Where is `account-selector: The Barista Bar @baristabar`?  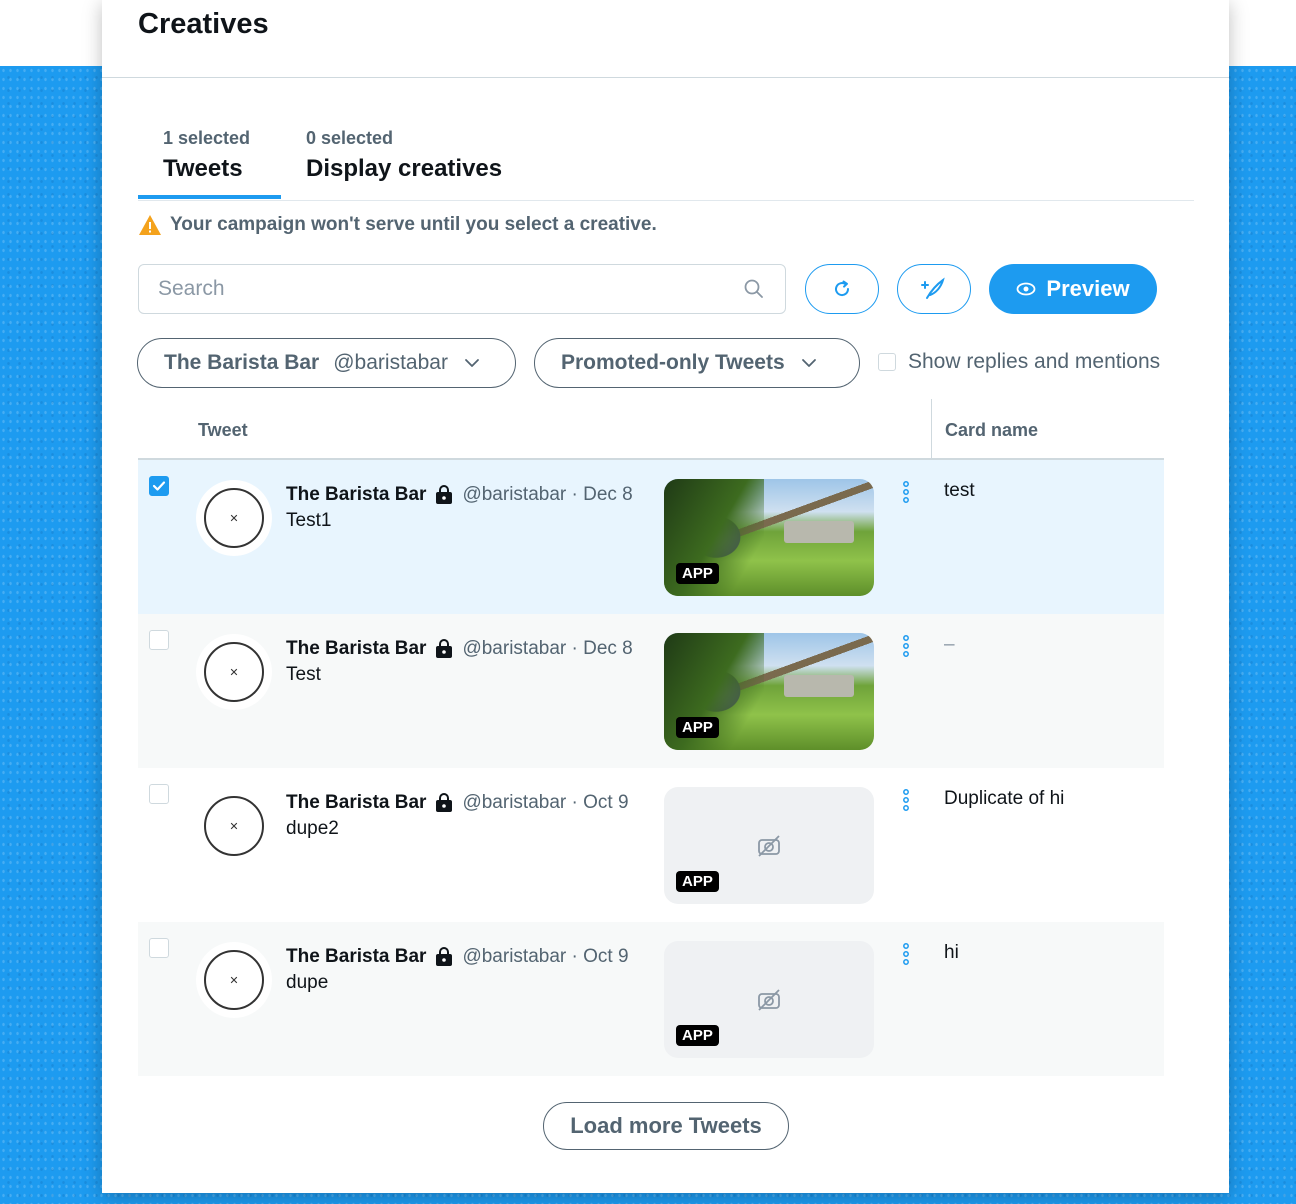 account-selector: The Barista Bar @baristabar is located at coordinates (326, 363).